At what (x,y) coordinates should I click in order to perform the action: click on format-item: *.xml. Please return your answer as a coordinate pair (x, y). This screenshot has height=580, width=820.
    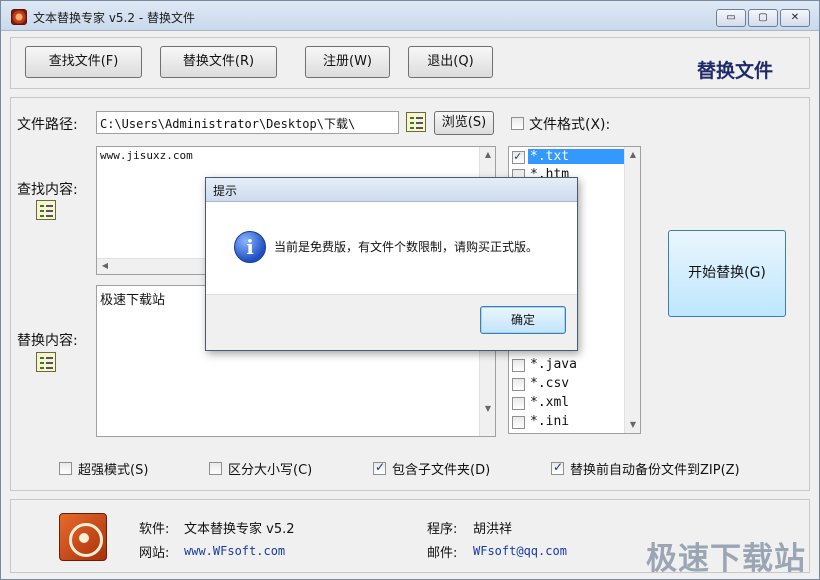
    Looking at the image, I should click on (568, 404).